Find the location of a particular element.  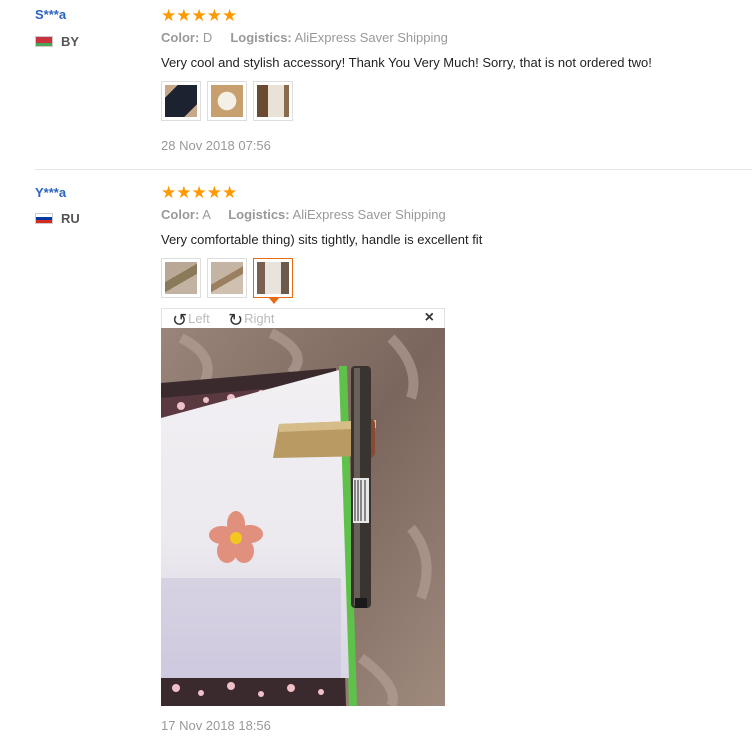

rotate-left-label: Left is located at coordinates (199, 318).